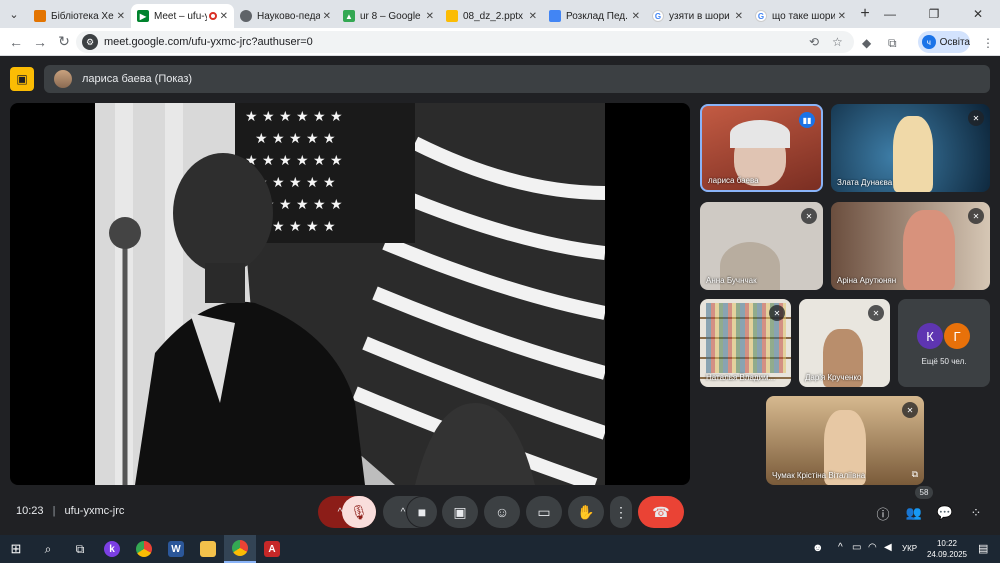 The image size is (1000, 563). I want to click on tab-search-2: G що таке шори - ✕, so click(800, 16).